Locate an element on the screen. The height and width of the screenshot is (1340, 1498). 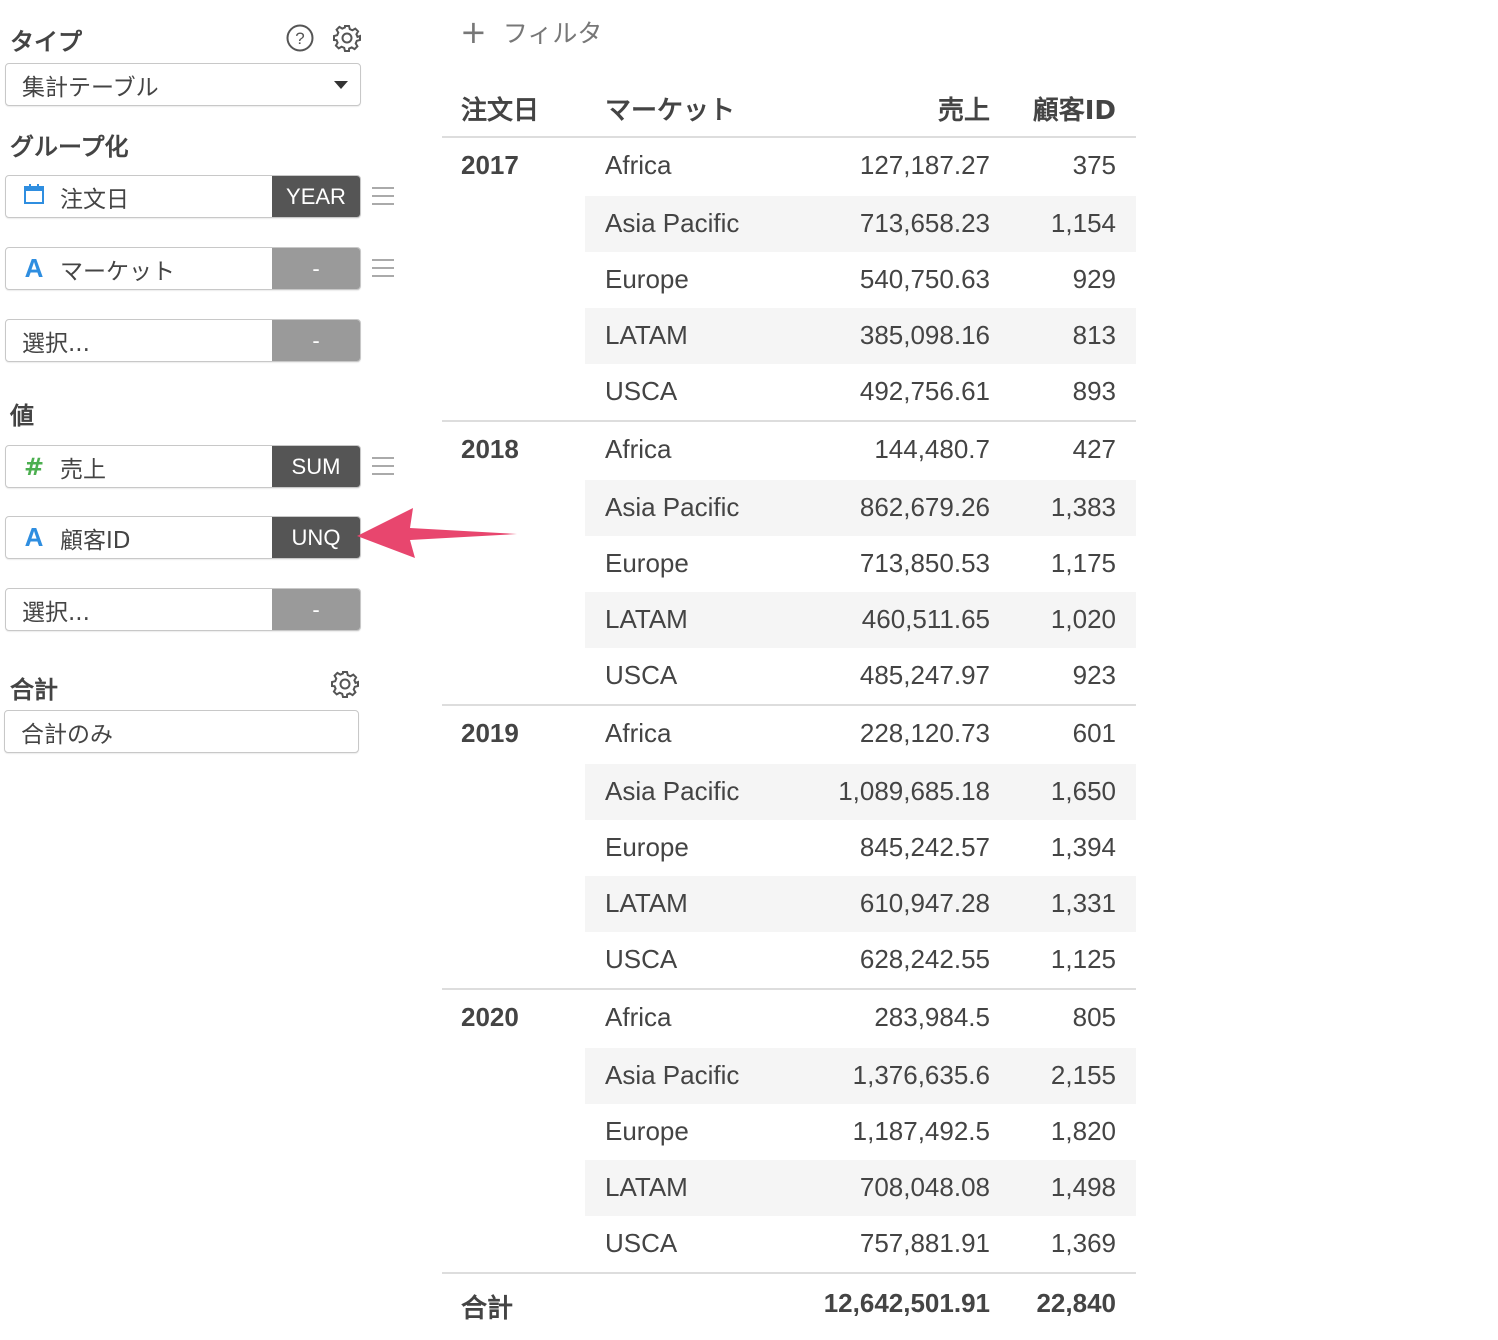
table-row: 2020 Africa 283,984.5 805 is located at coordinates (789, 1019).